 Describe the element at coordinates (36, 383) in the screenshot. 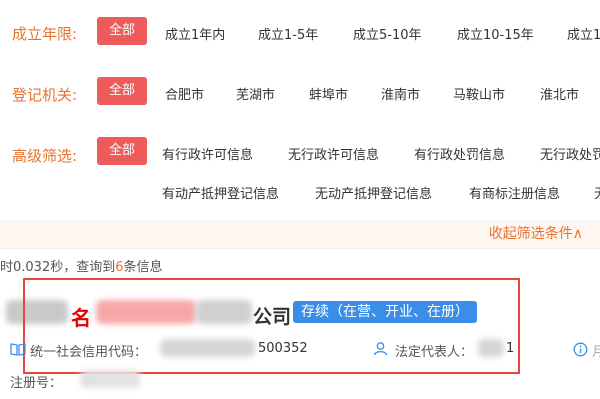

I see `reg-no-label: 注册号：` at that location.